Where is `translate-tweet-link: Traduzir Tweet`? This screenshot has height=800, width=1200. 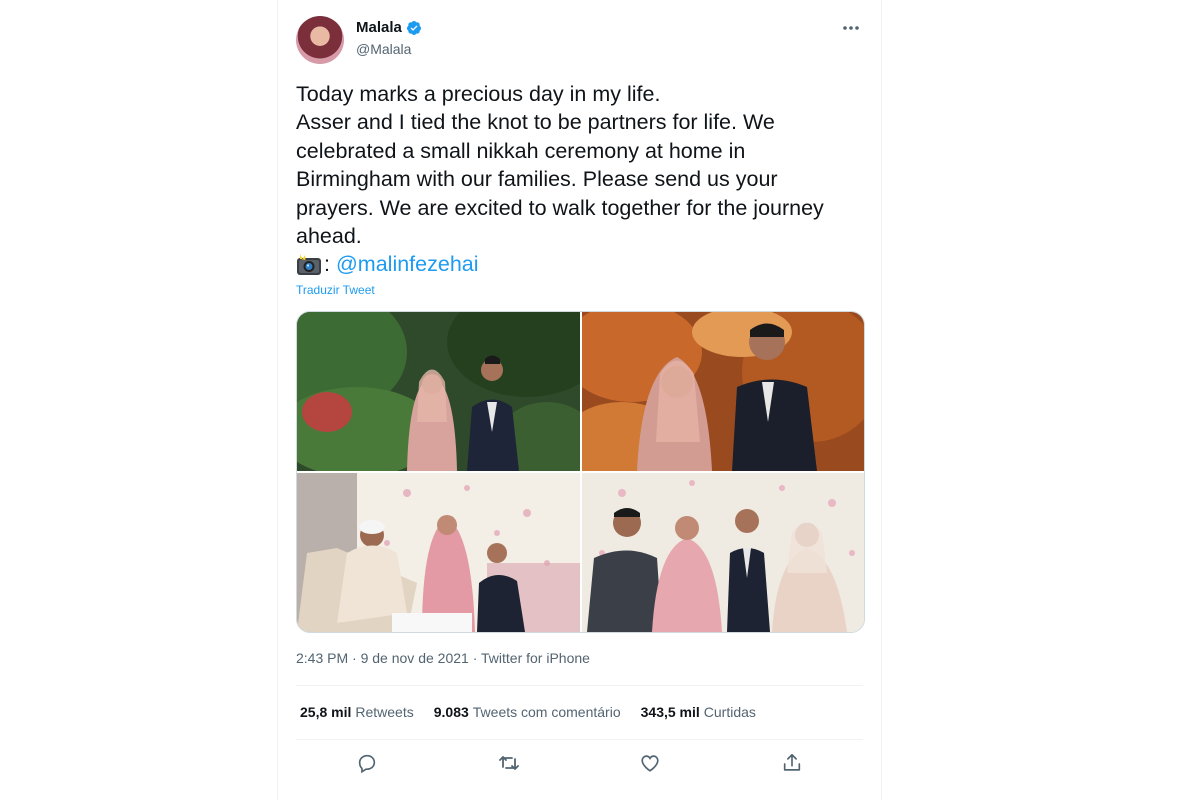 translate-tweet-link: Traduzir Tweet is located at coordinates (335, 290).